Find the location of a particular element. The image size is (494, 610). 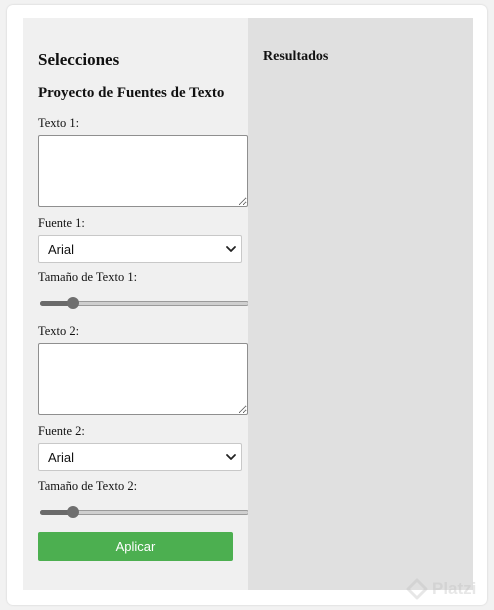

apply-button: Aplicar is located at coordinates (135, 546).